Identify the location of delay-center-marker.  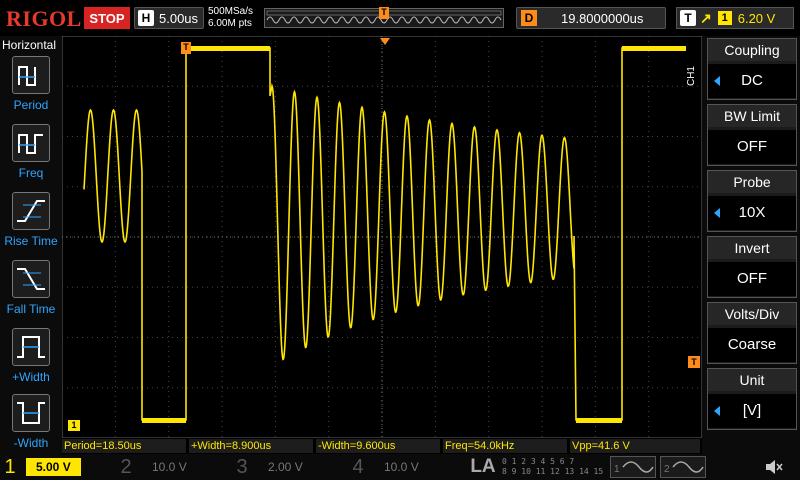
(385, 41).